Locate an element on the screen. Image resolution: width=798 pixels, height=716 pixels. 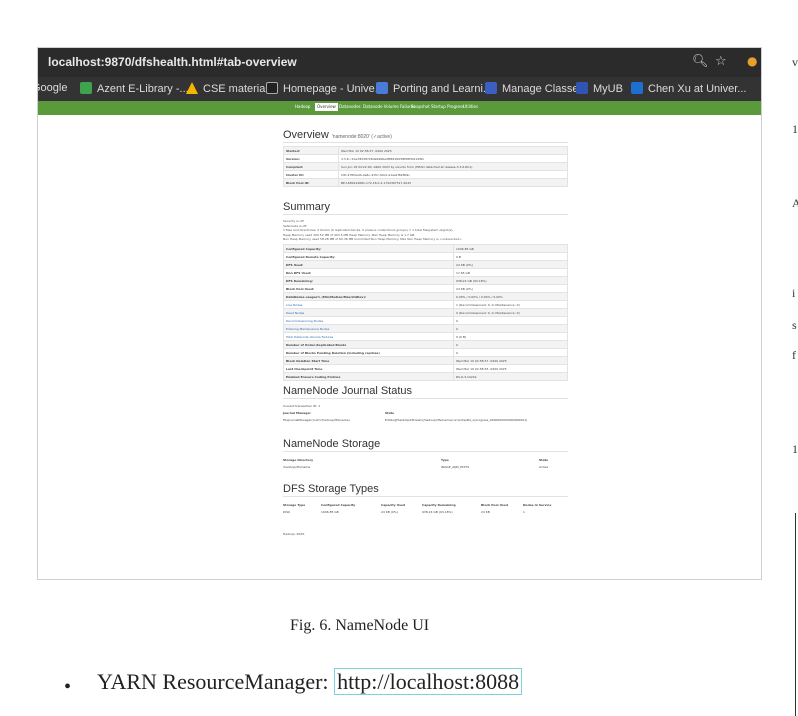
nav-utilities: Utilities is located at coordinates (470, 106).